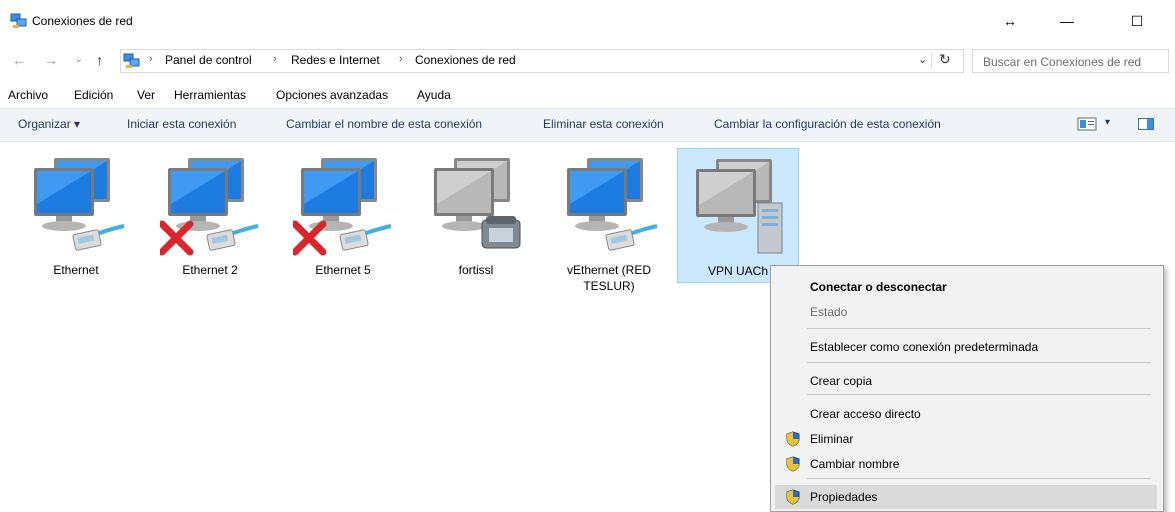  What do you see at coordinates (966, 312) in the screenshot?
I see `context-menu-item: Estado` at bounding box center [966, 312].